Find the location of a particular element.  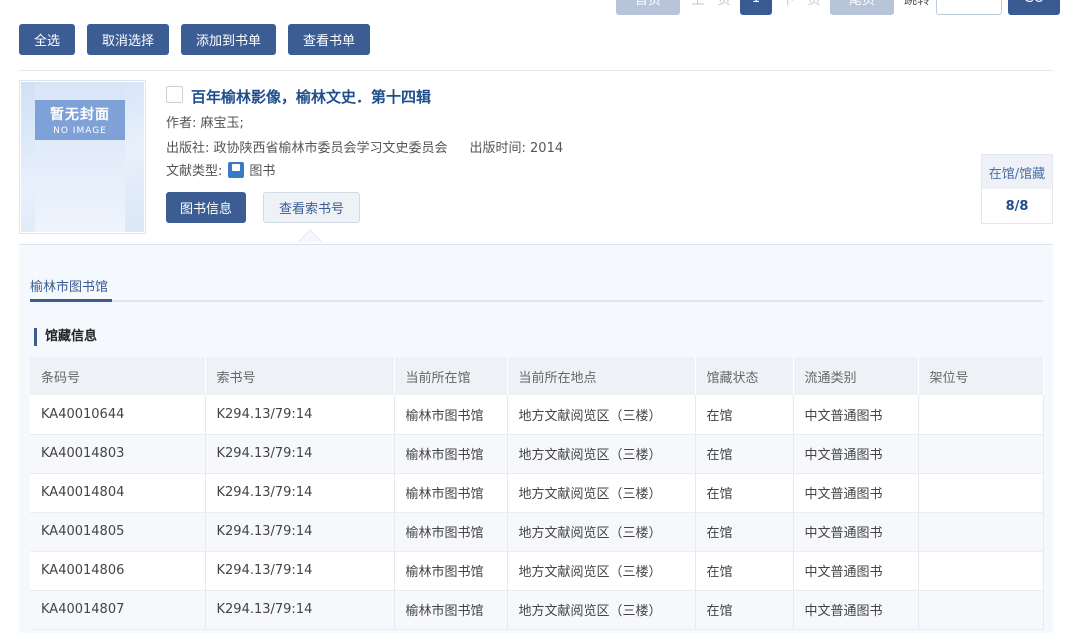

last-page-button: 尾页 is located at coordinates (862, 7).